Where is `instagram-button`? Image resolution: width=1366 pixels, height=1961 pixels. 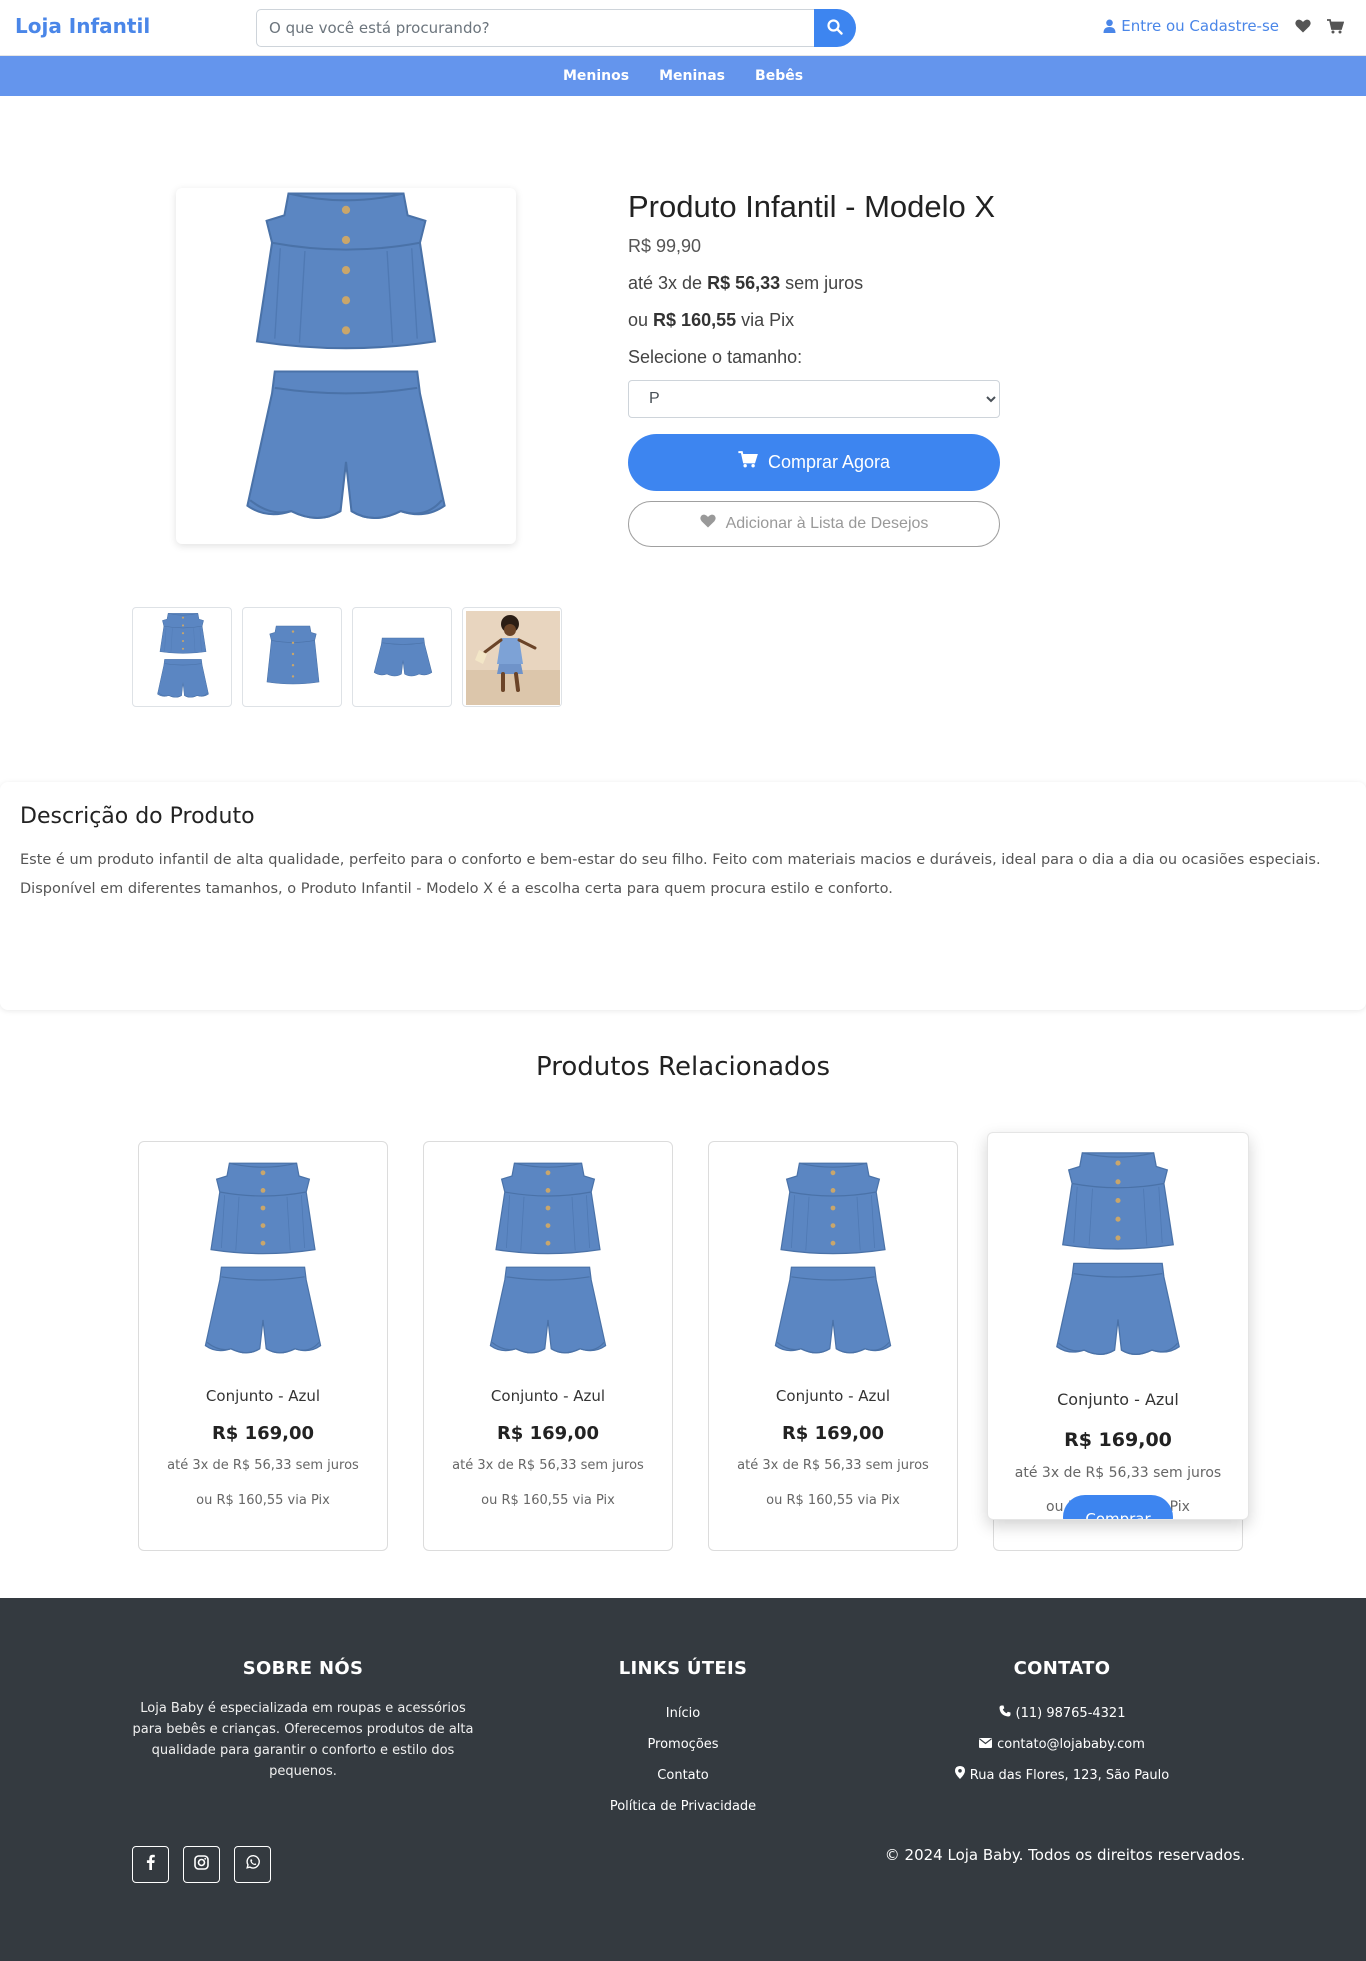 instagram-button is located at coordinates (201, 1864).